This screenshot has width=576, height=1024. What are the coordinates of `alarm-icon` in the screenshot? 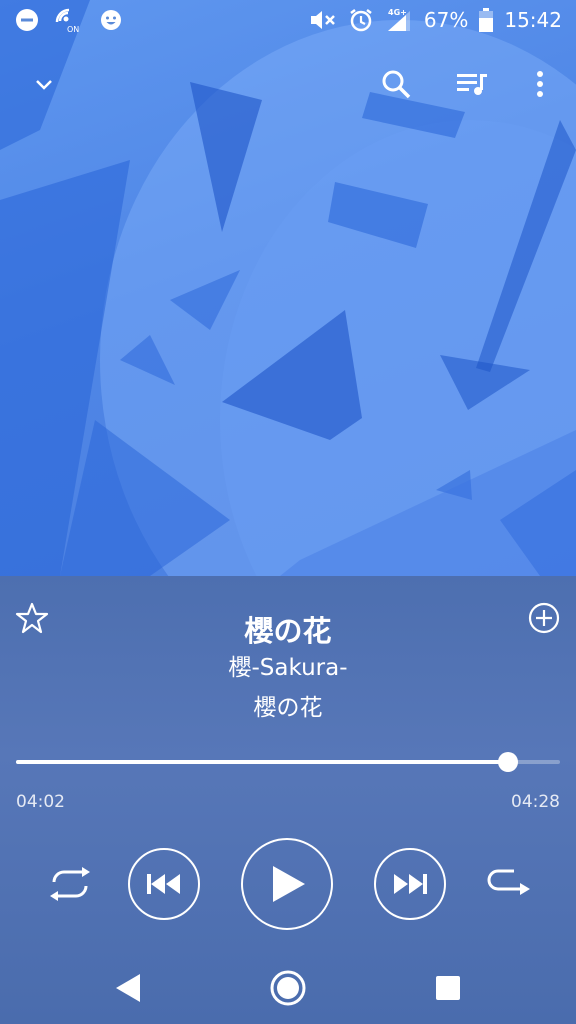 It's located at (361, 20).